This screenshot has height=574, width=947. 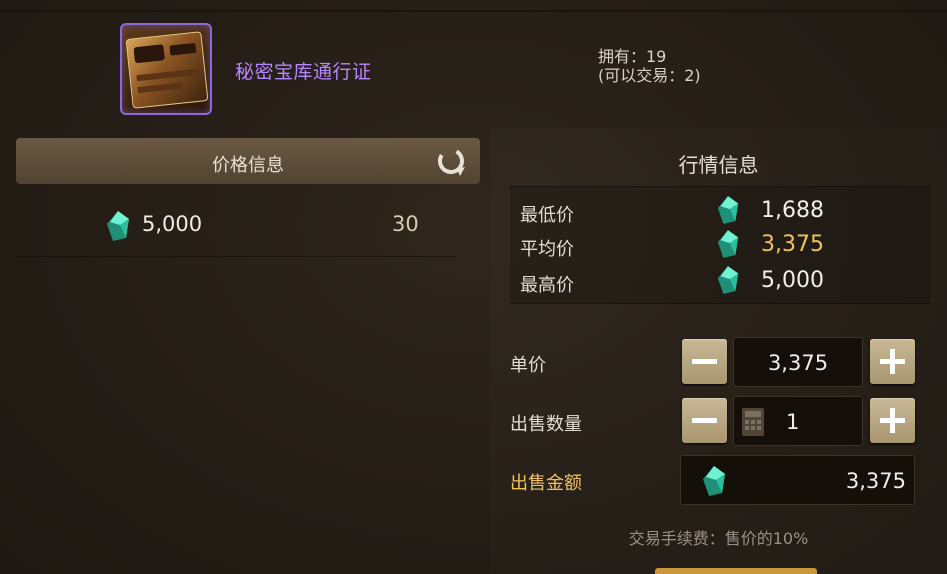 I want to click on item-name: 秘密宝库通行证, so click(x=303, y=72).